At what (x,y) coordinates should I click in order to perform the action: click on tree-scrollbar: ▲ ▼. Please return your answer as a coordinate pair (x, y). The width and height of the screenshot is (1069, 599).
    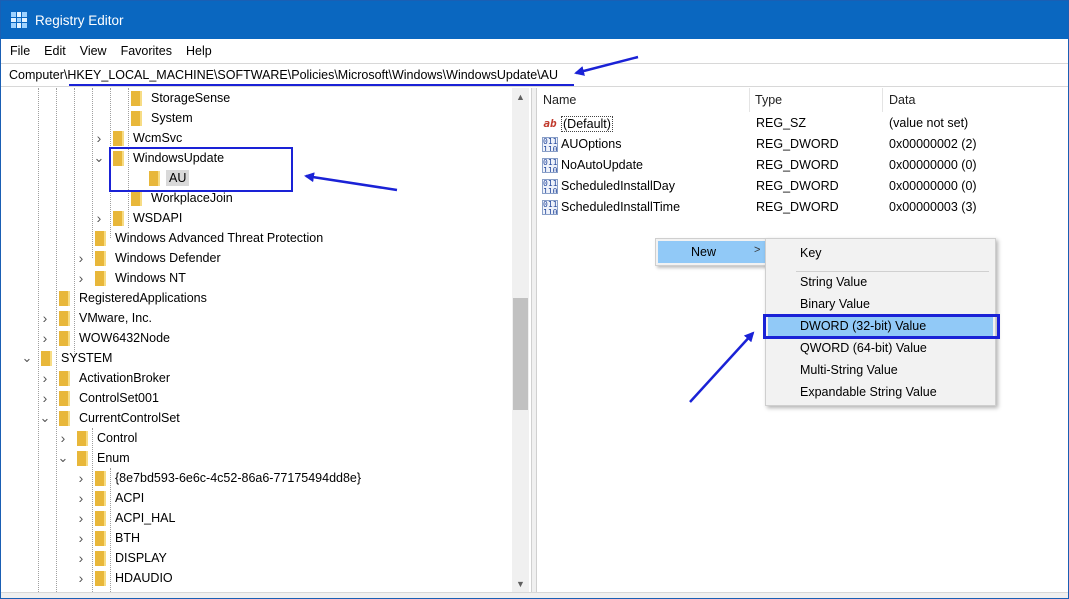
    Looking at the image, I should click on (520, 340).